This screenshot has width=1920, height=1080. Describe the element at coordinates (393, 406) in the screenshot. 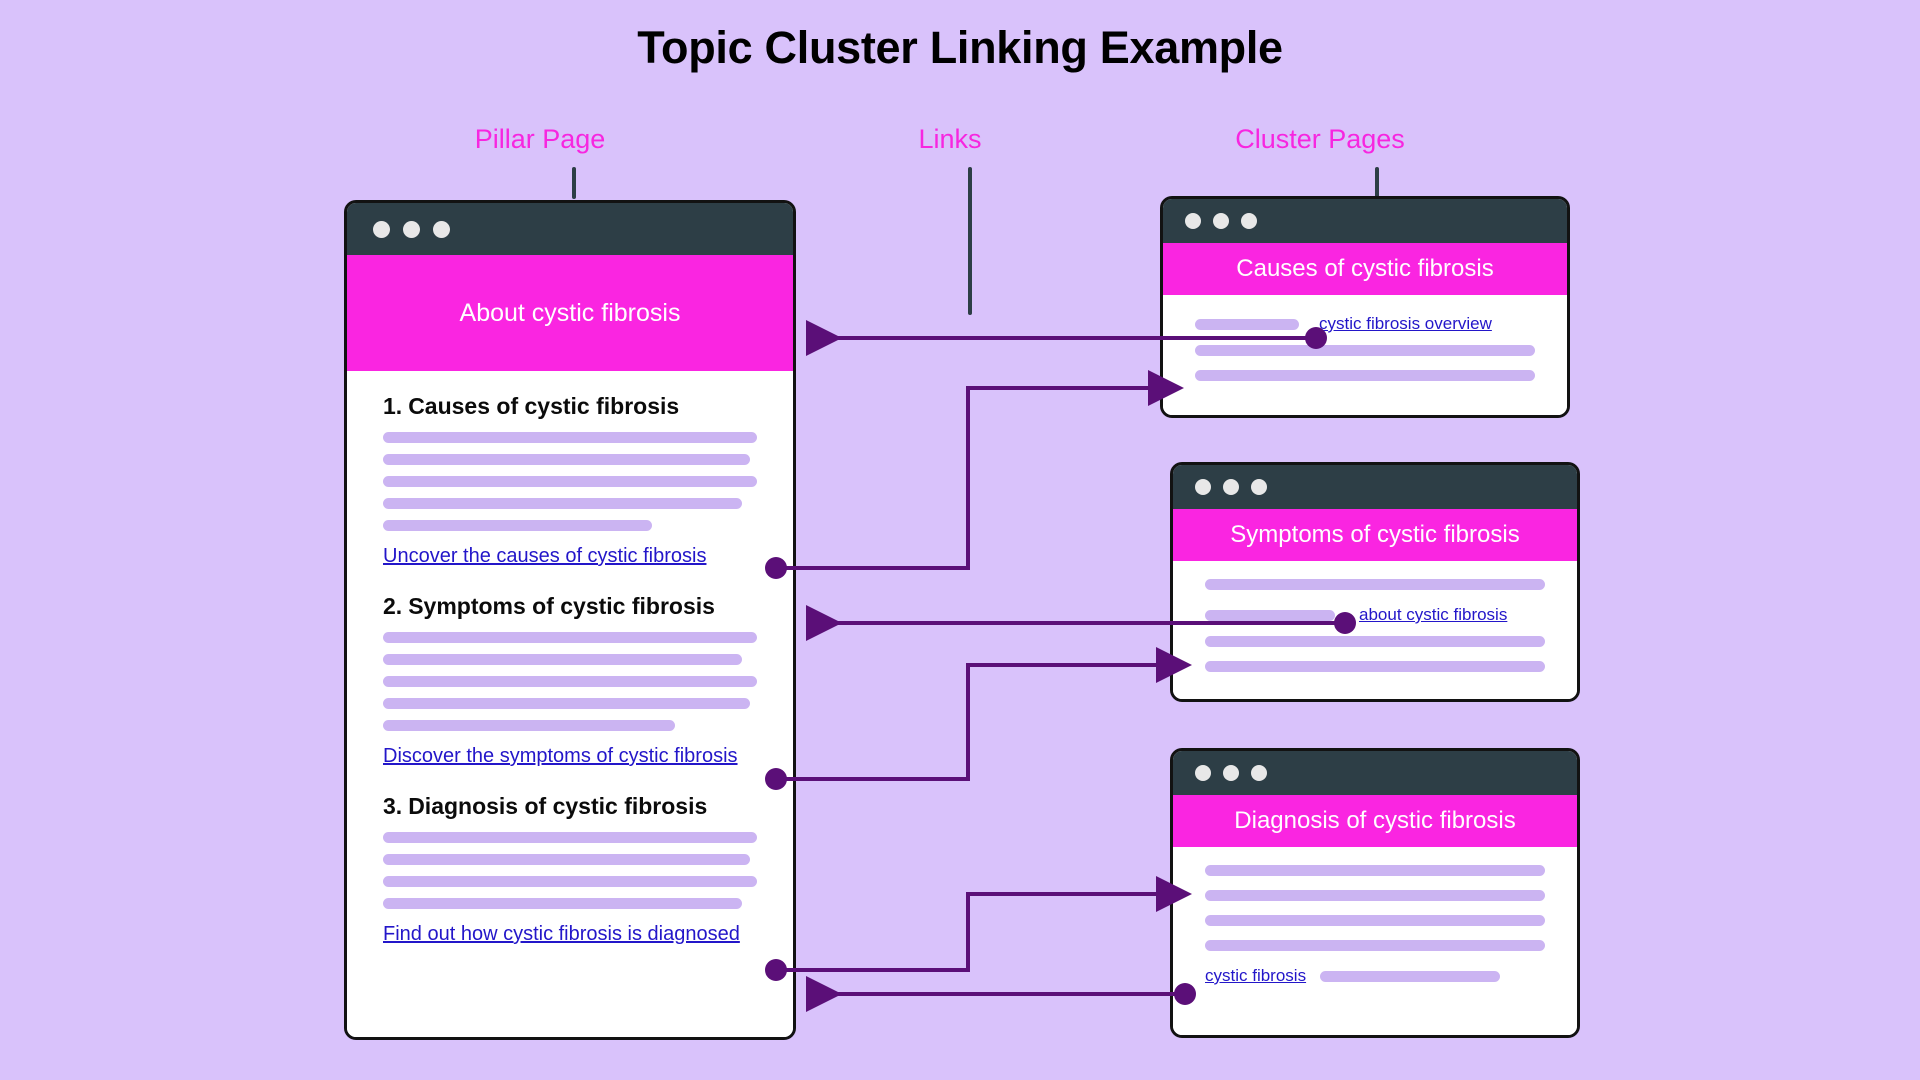

I see `pillar-section-1-number: 1.` at that location.